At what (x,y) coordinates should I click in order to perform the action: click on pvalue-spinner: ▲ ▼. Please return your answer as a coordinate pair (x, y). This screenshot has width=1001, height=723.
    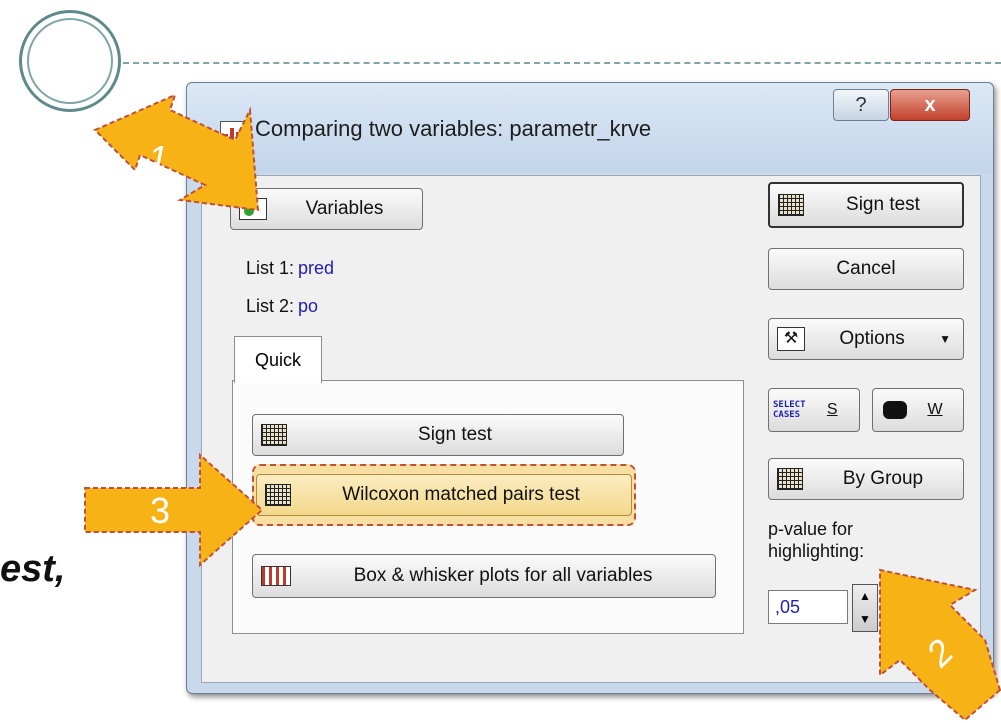
    Looking at the image, I should click on (865, 608).